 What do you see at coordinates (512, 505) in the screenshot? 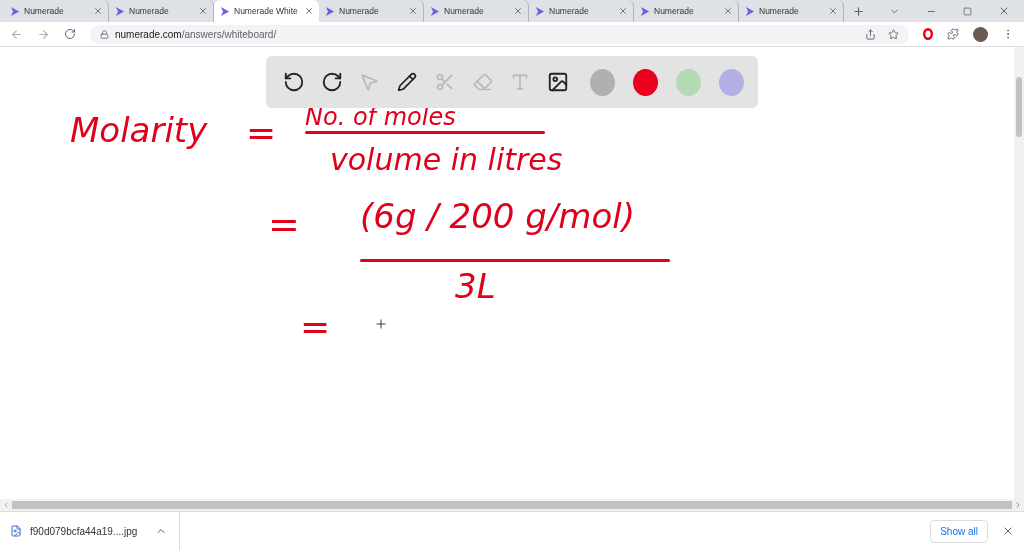
I see `horizontal-scrollbar` at bounding box center [512, 505].